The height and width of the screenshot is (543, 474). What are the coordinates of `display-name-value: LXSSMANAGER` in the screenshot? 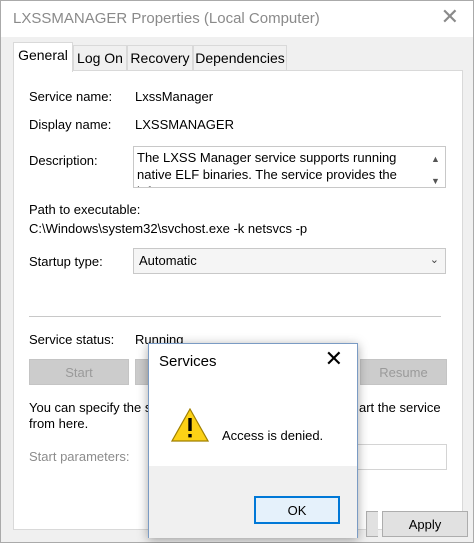 It's located at (184, 124).